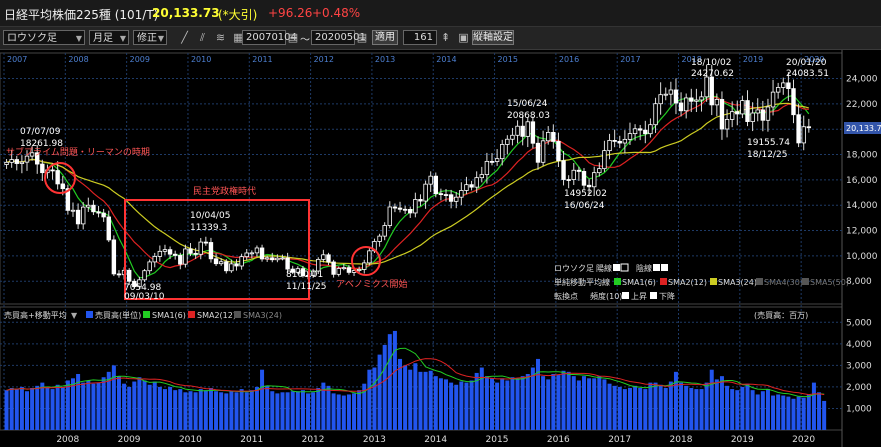 Image resolution: width=881 pixels, height=447 pixels. Describe the element at coordinates (656, 267) in the screenshot. I see `legend-down-swatch` at that location.